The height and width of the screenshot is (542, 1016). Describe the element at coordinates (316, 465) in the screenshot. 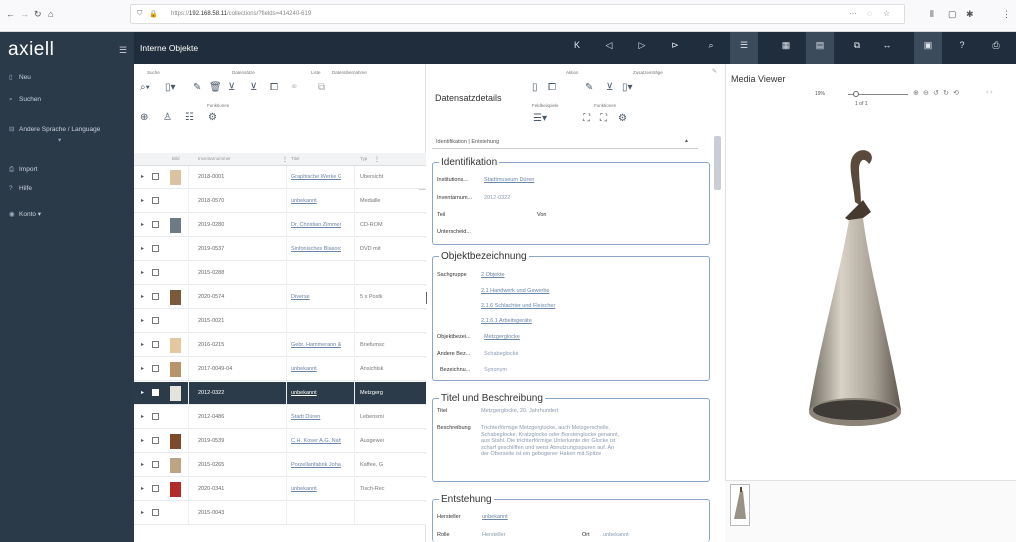

I see `row-title-link: Porzellanfabrik Johann W` at that location.